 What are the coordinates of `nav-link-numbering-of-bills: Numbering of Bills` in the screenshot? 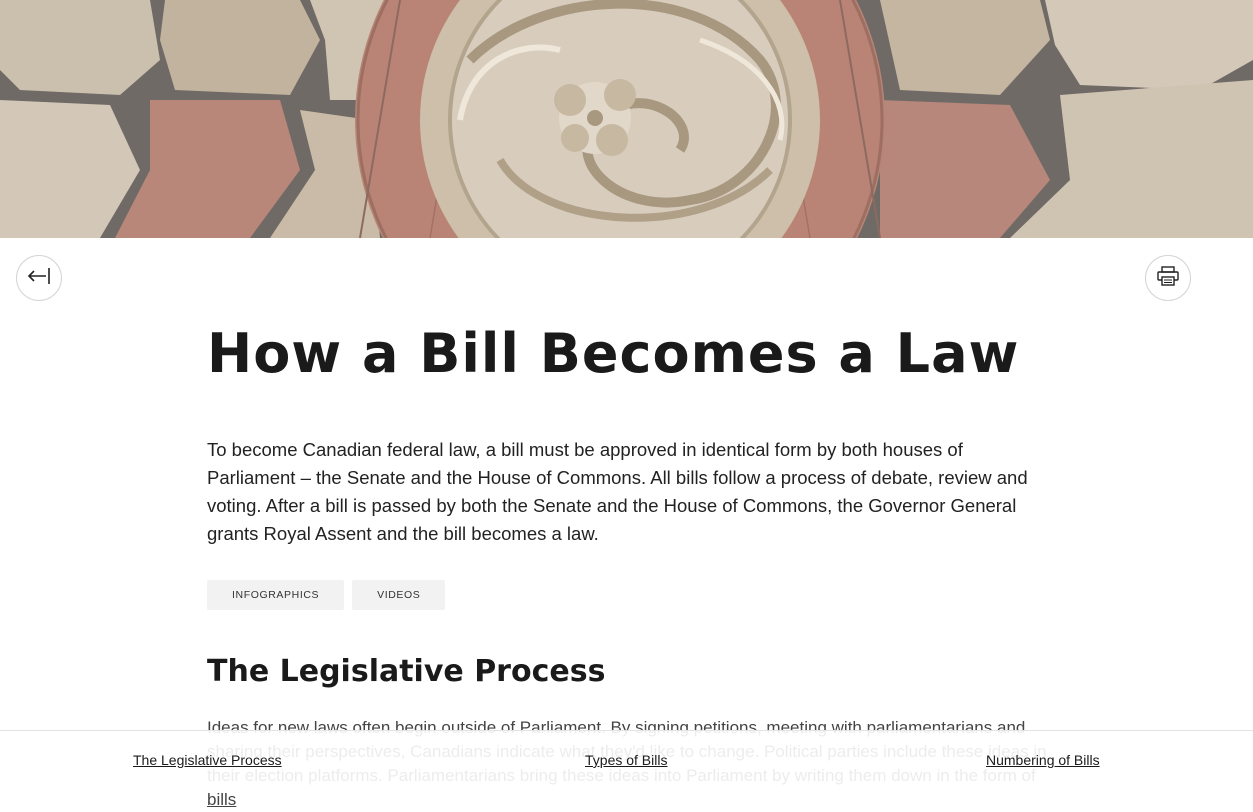 It's located at (1043, 760).